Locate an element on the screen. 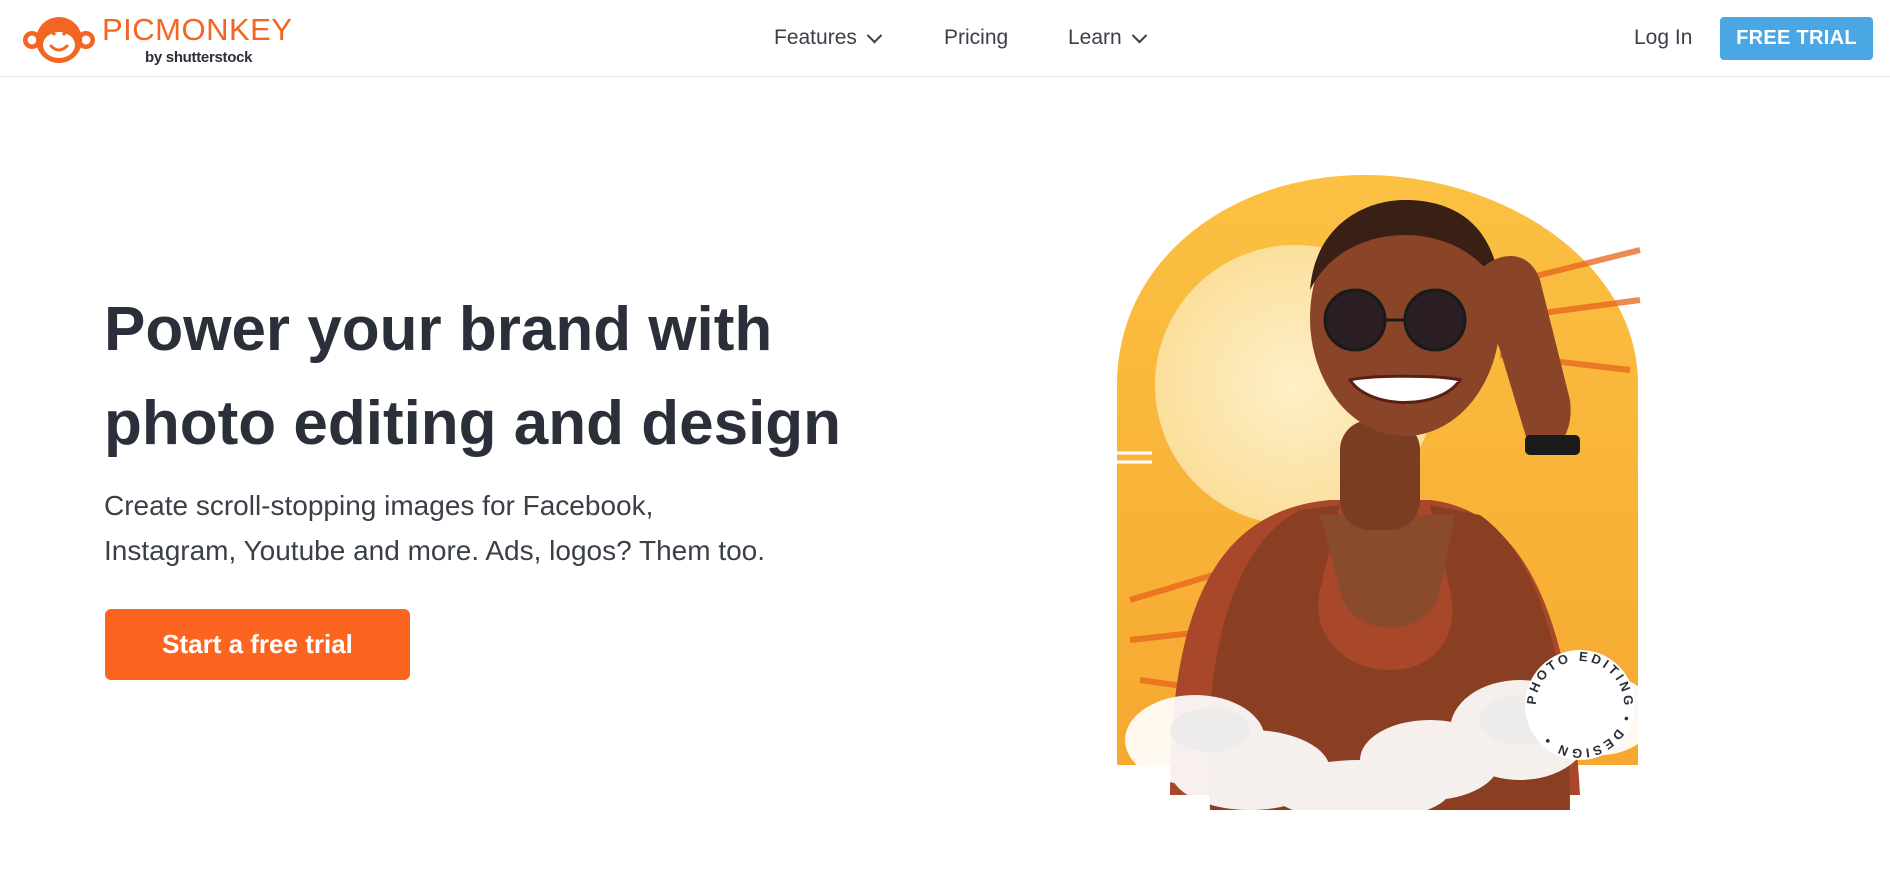  nav-features-label: Features is located at coordinates (815, 37).